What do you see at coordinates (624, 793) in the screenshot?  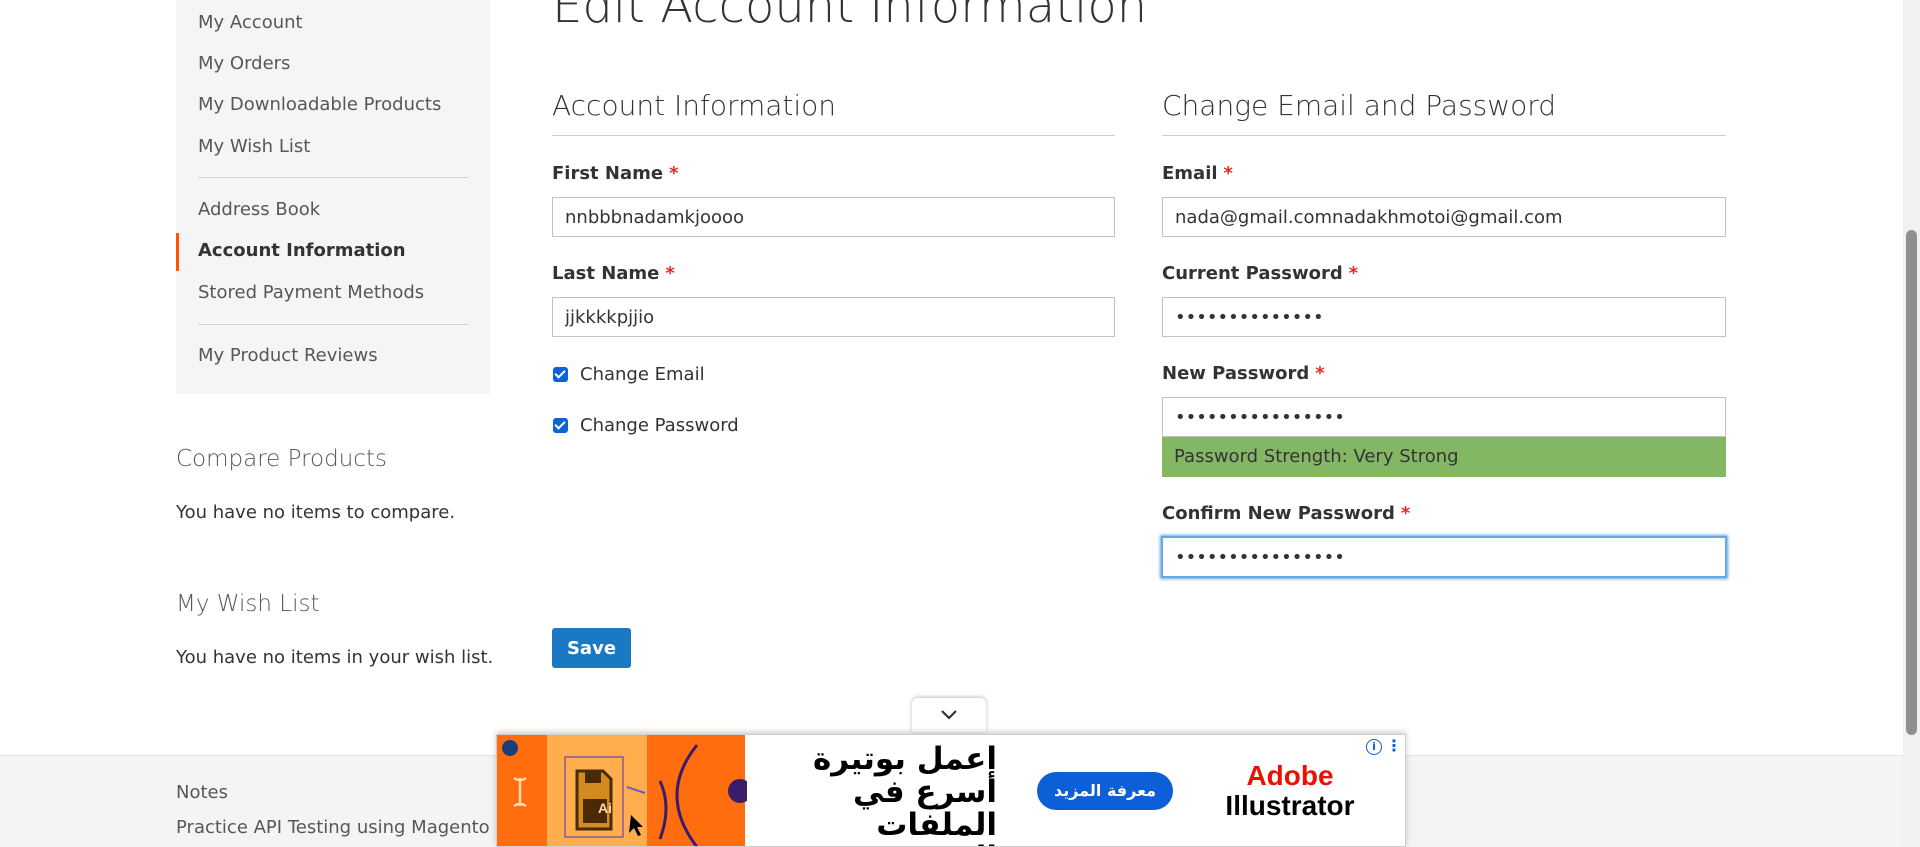 I see `ad-illustration` at bounding box center [624, 793].